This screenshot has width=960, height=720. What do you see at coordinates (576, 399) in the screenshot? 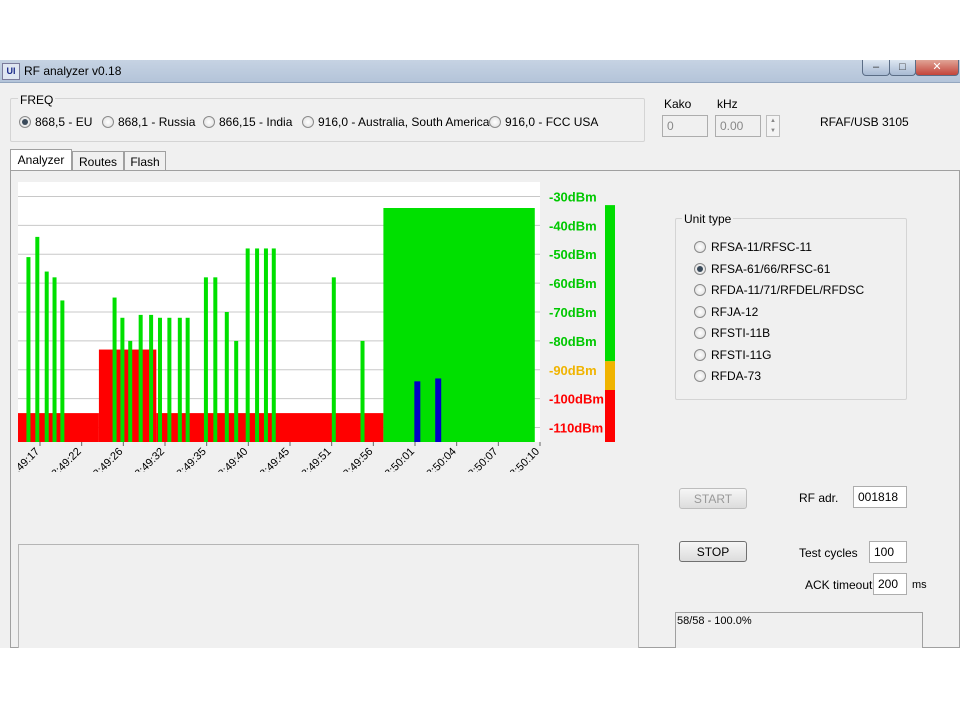
I see `y-tick-label: -100dBm` at bounding box center [576, 399].